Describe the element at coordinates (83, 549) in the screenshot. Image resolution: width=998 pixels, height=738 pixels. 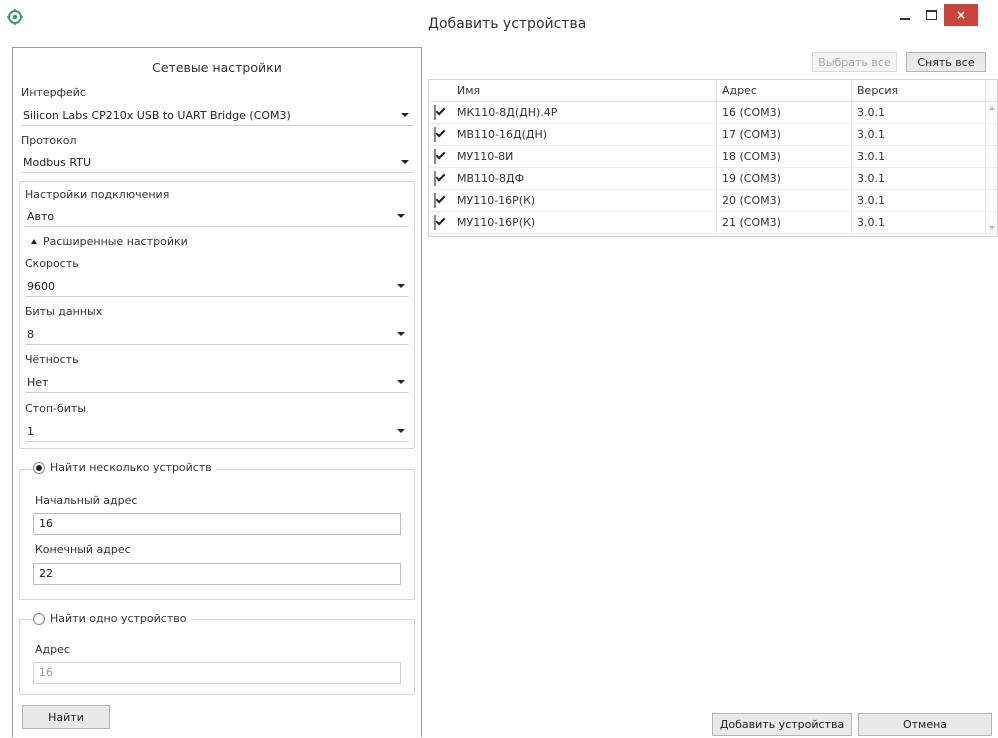
I see `end-address-label: Конечный адрес` at that location.